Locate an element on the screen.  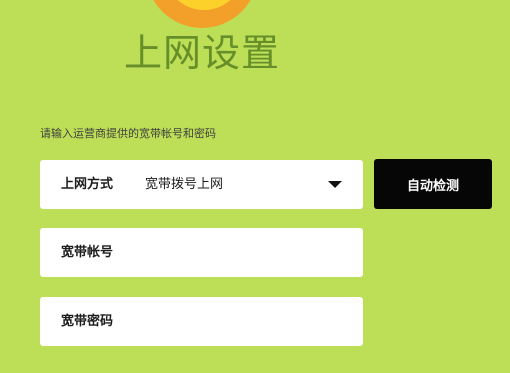
password-input is located at coordinates (201, 321).